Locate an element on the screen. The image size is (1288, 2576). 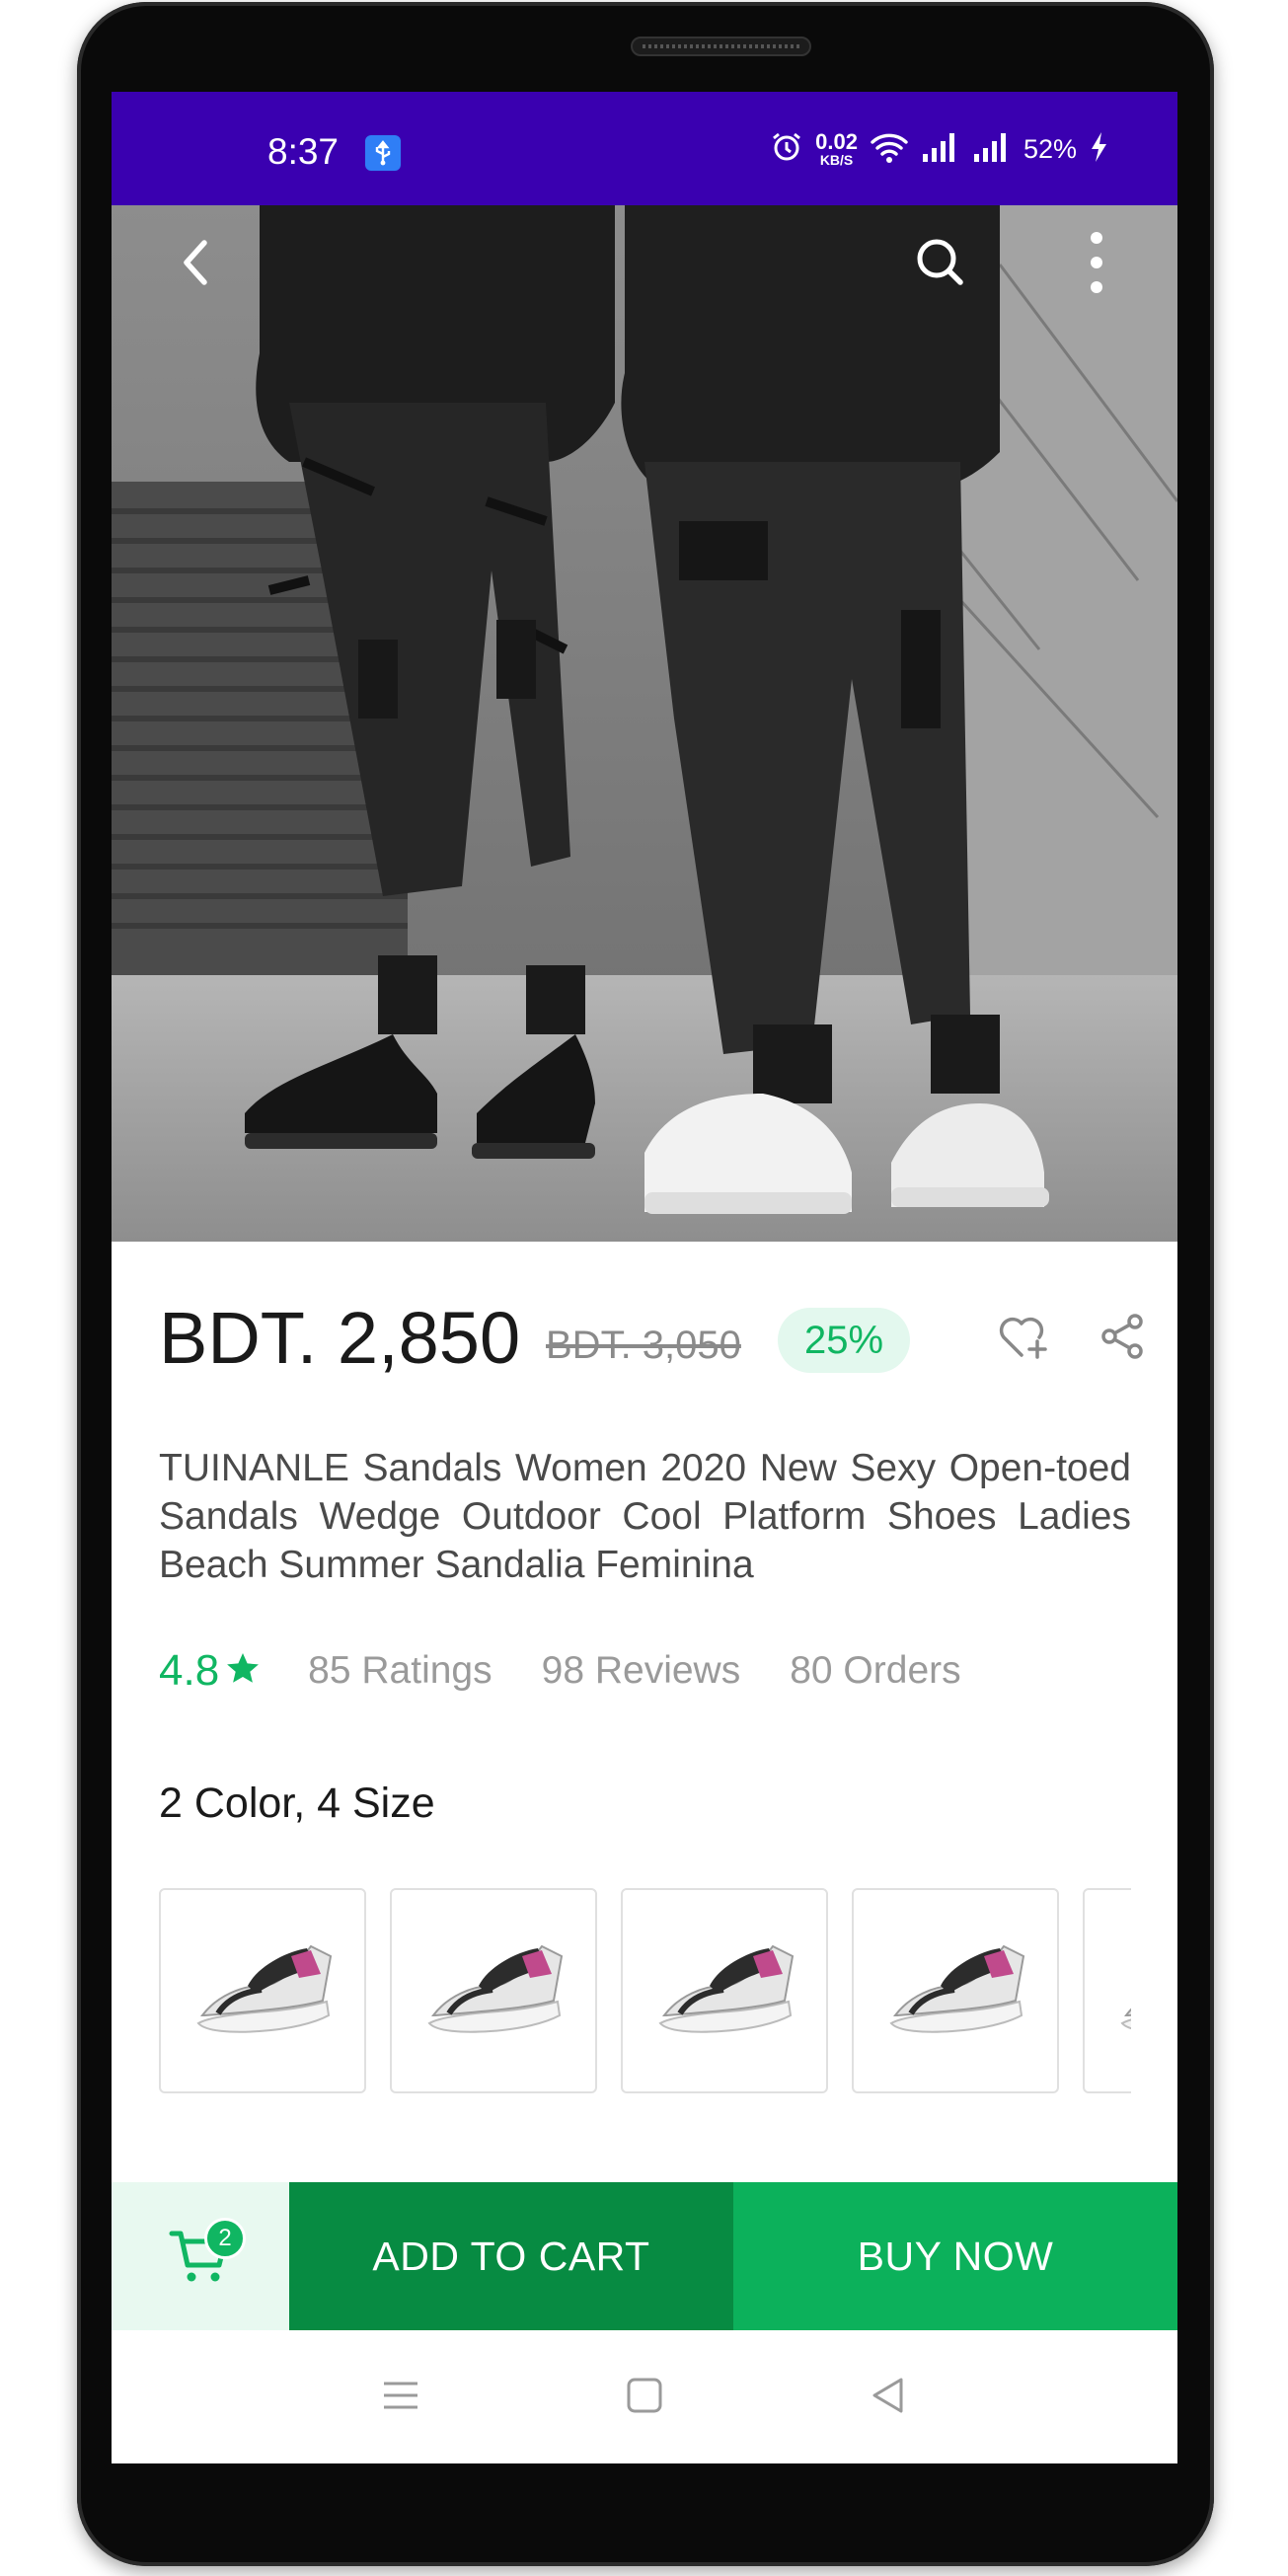
share-icon is located at coordinates (1123, 1339).